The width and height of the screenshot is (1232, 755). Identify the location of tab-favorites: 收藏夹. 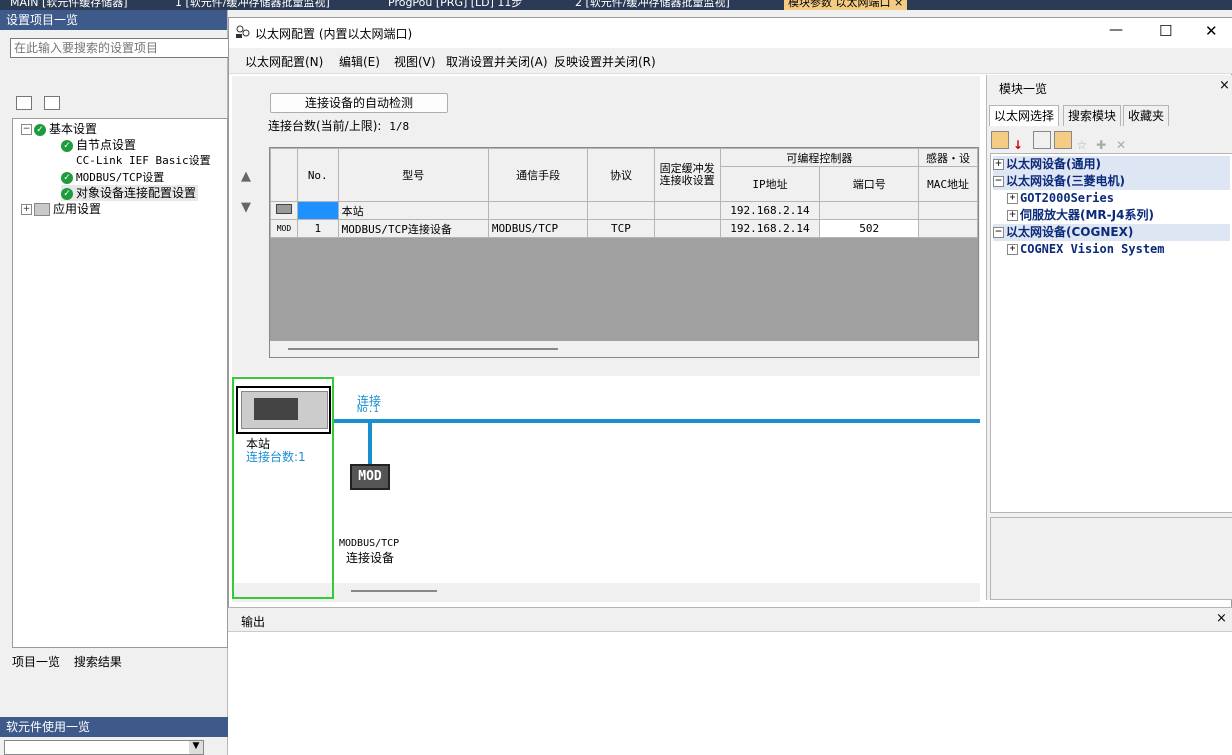
(1146, 115).